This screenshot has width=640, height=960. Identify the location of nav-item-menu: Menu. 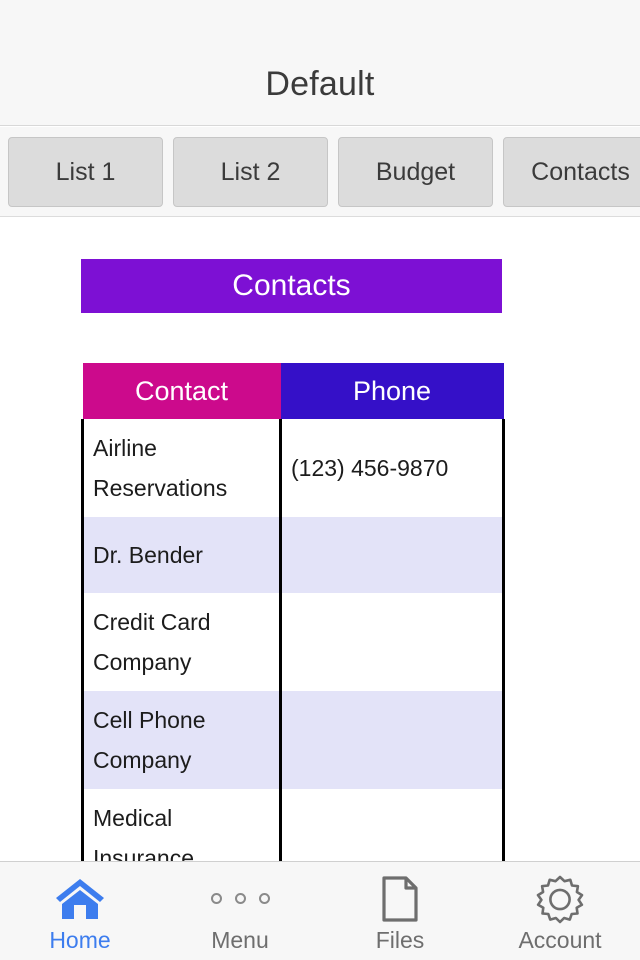
(240, 911).